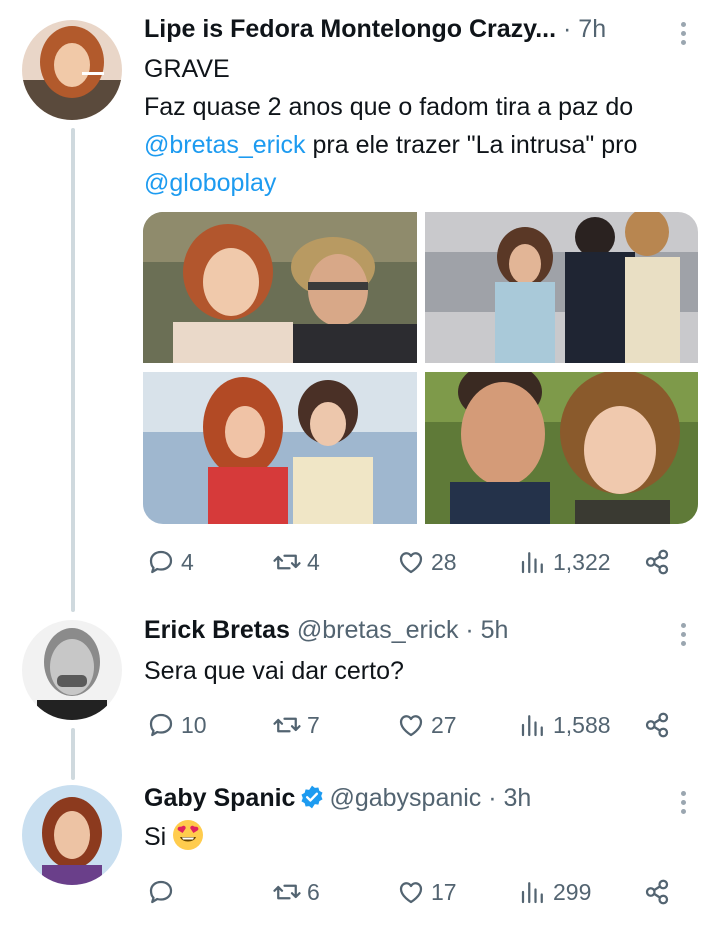 The width and height of the screenshot is (720, 925). What do you see at coordinates (426, 725) in the screenshot?
I see `like-button: 27` at bounding box center [426, 725].